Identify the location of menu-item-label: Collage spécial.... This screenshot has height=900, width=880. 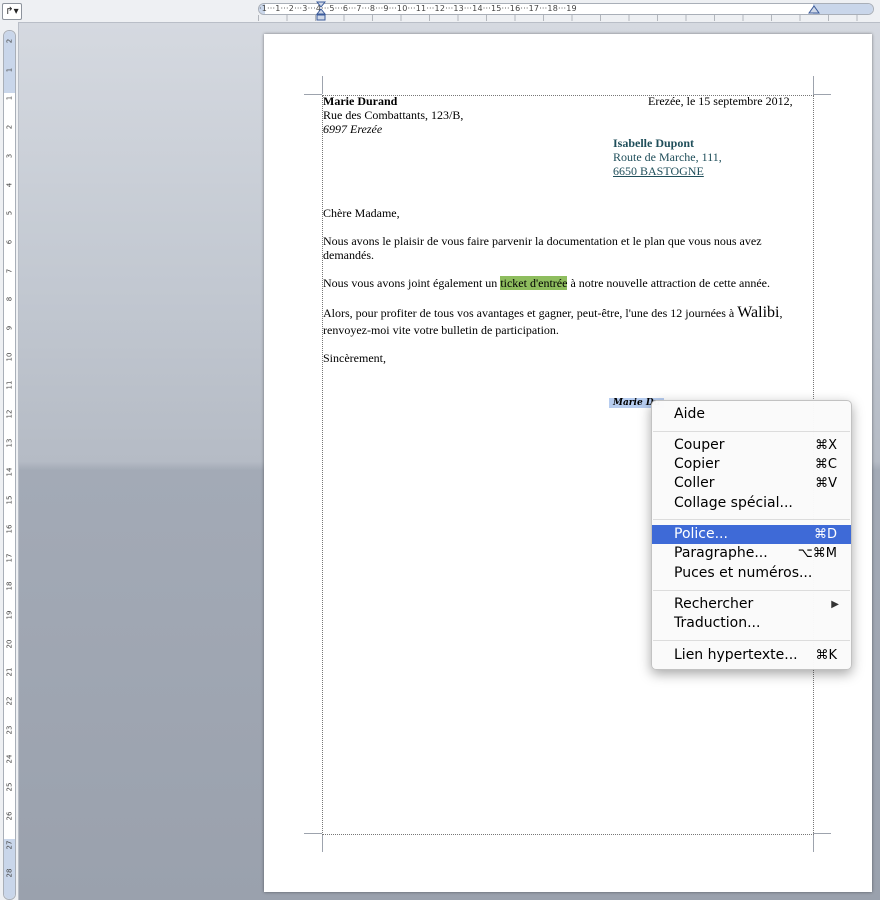
(733, 503).